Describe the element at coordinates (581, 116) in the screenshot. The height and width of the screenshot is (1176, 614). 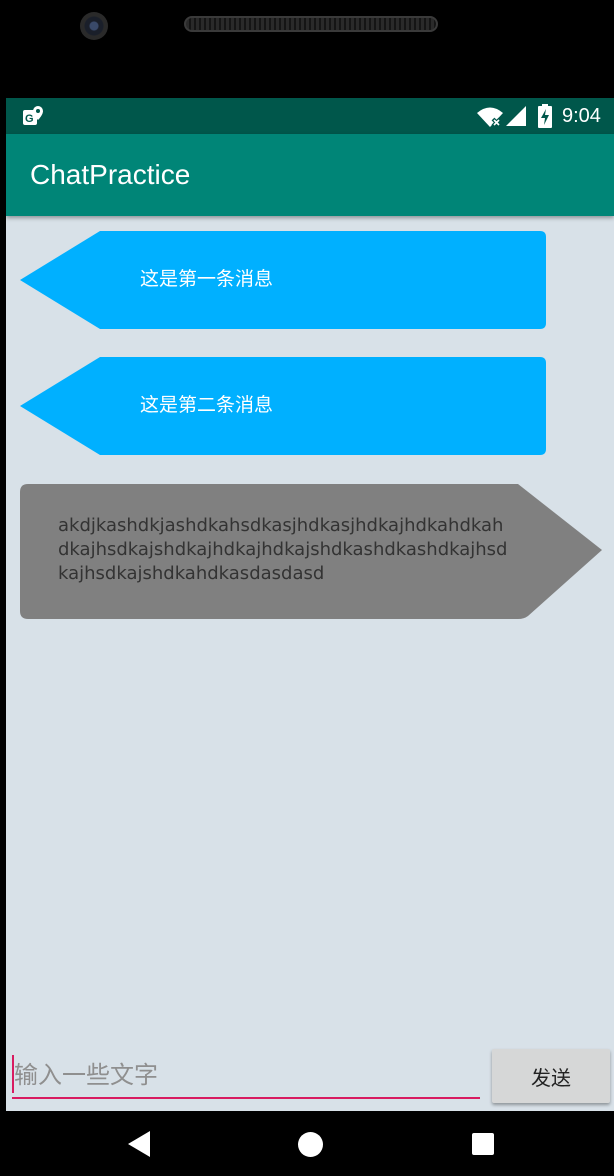
I see `status-time: 9:04` at that location.